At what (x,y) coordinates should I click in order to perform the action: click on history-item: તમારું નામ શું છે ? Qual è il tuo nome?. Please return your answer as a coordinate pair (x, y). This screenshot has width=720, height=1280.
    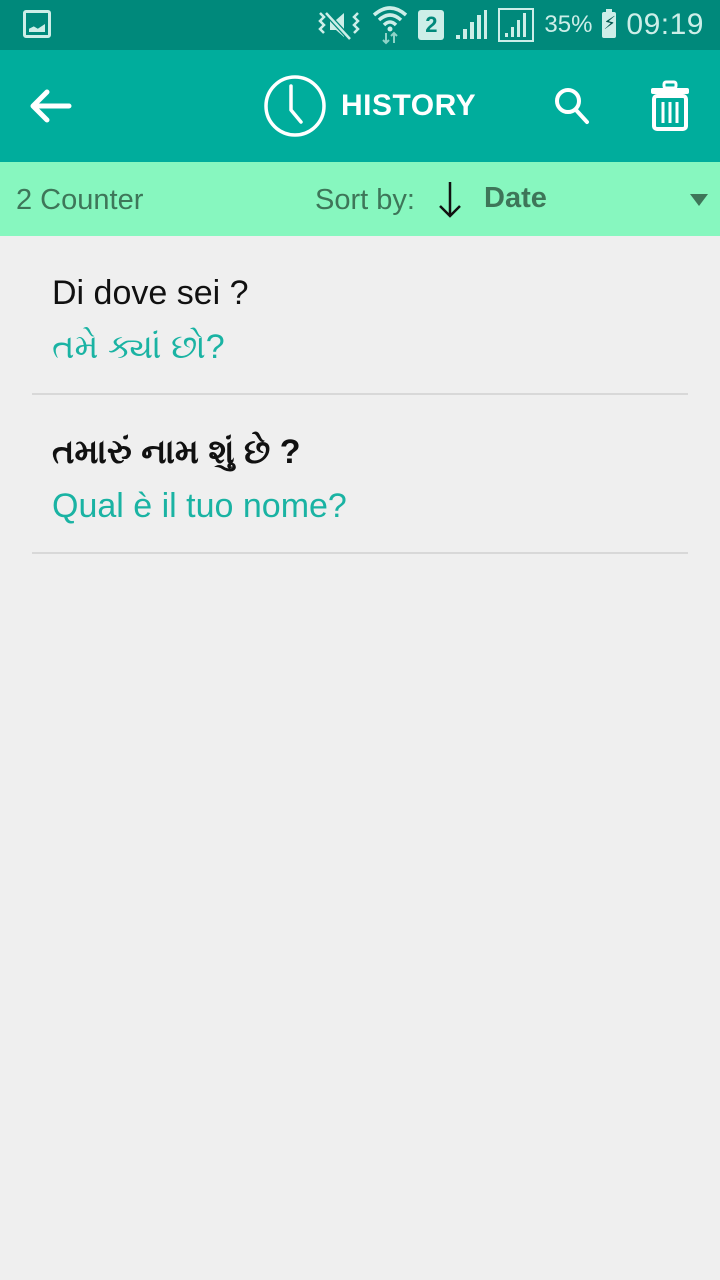
    Looking at the image, I should click on (360, 474).